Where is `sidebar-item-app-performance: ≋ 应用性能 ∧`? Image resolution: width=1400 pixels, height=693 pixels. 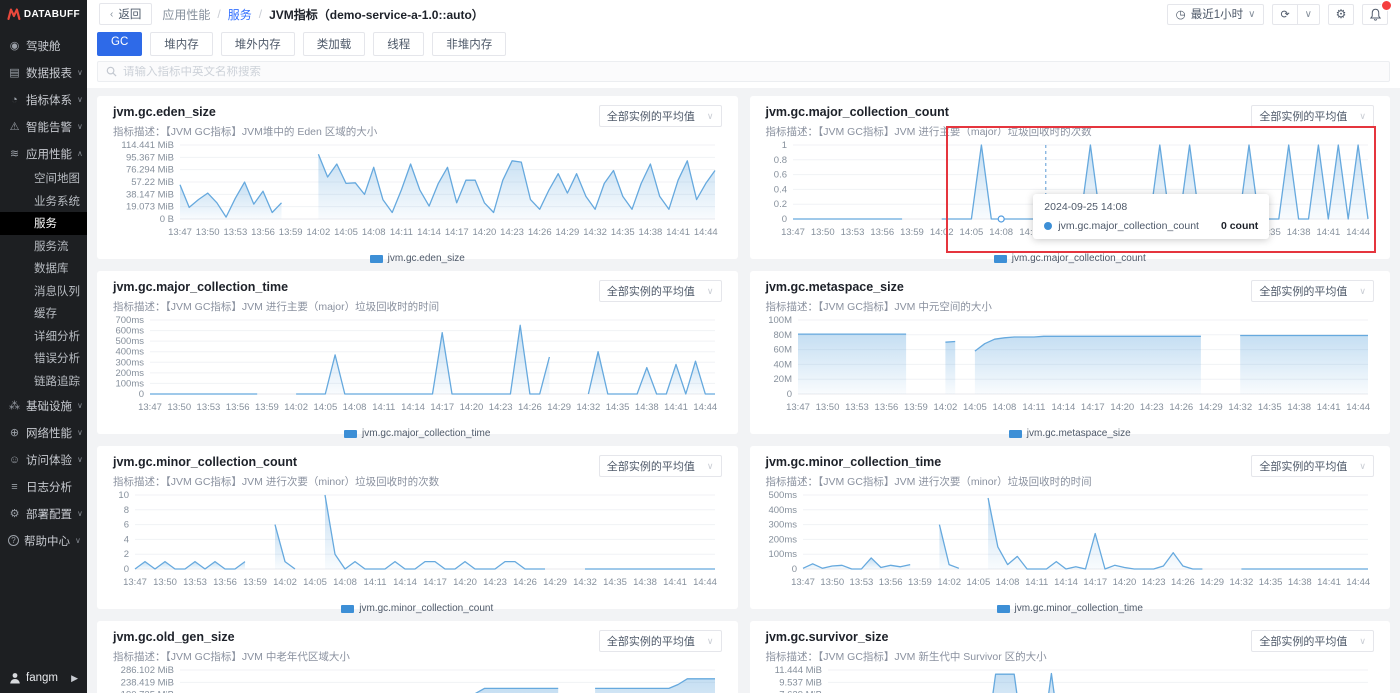
sidebar-item-app-performance: ≋ 应用性能 ∧ is located at coordinates (43, 153).